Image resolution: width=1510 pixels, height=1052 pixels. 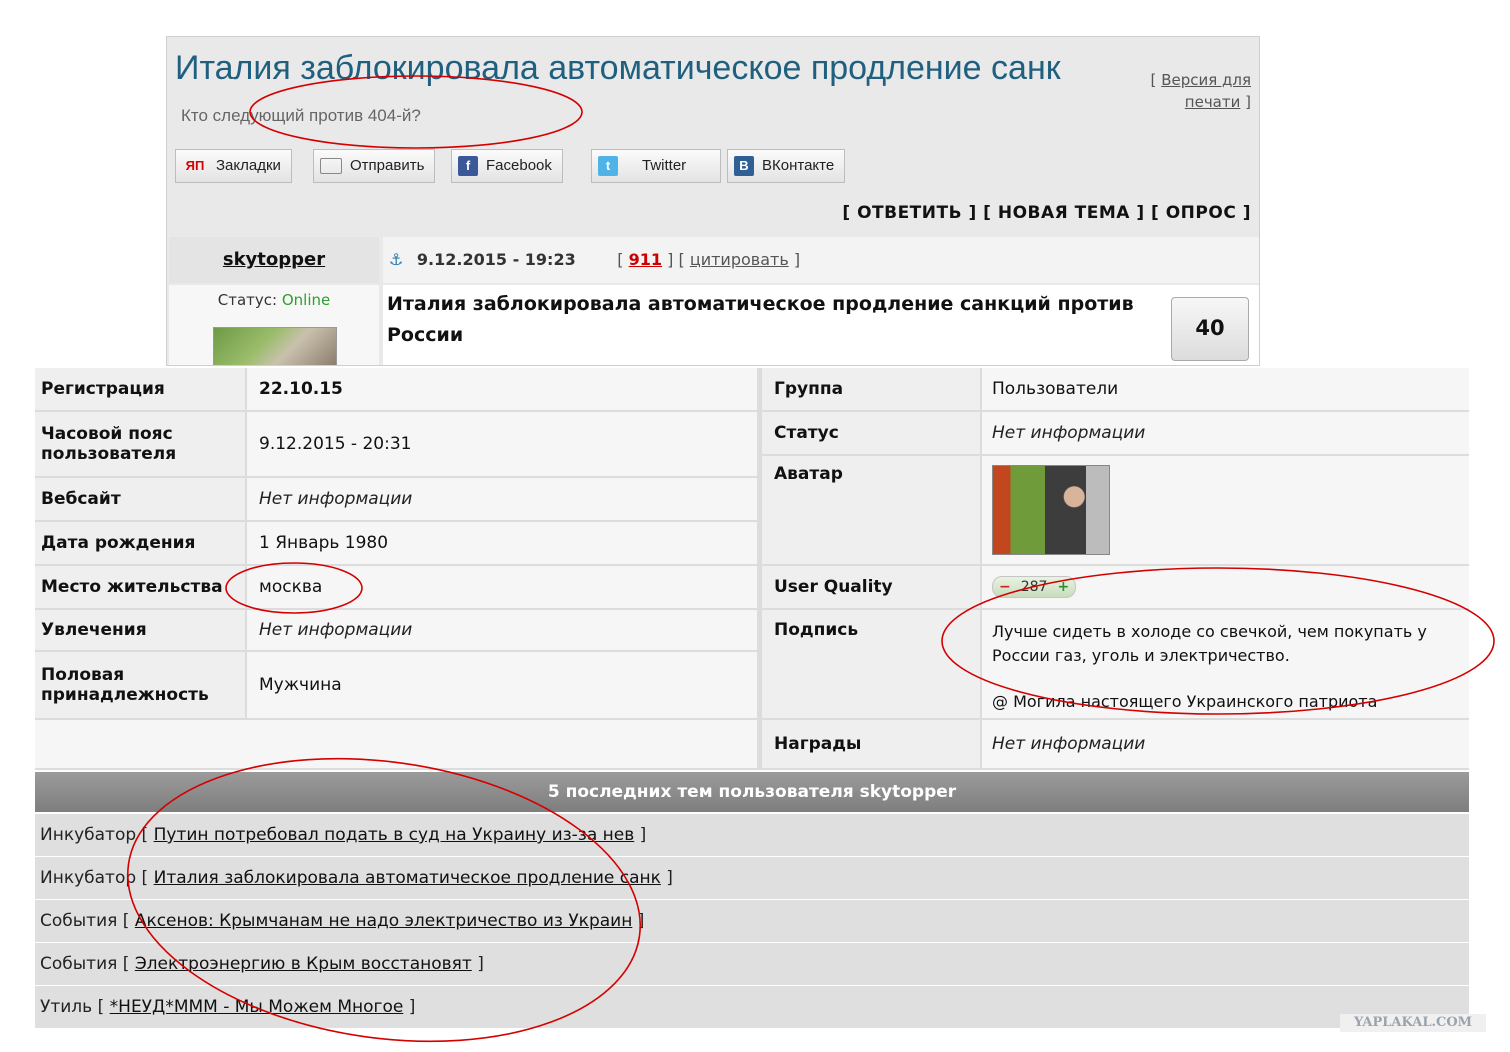 What do you see at coordinates (871, 389) in the screenshot?
I see `group-label: Группа` at bounding box center [871, 389].